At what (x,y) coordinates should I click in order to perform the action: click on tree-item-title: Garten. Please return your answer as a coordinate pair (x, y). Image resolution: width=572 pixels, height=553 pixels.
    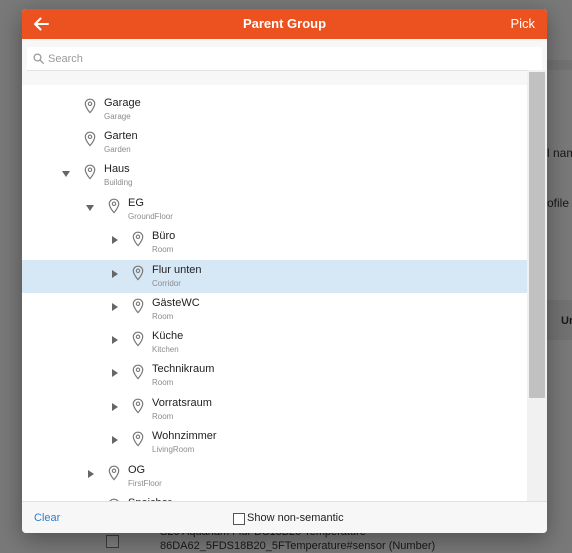
    Looking at the image, I should click on (121, 136).